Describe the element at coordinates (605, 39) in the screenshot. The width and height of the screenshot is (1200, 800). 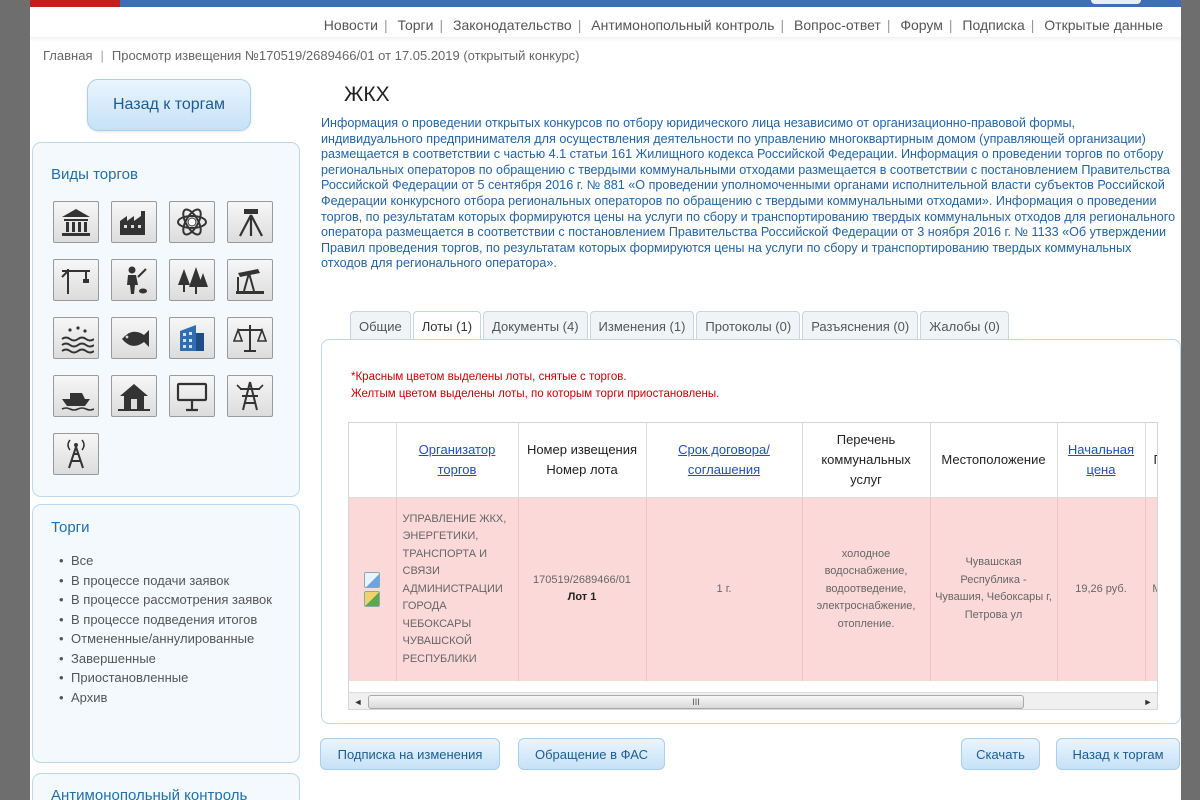
I see `nav-divider` at that location.